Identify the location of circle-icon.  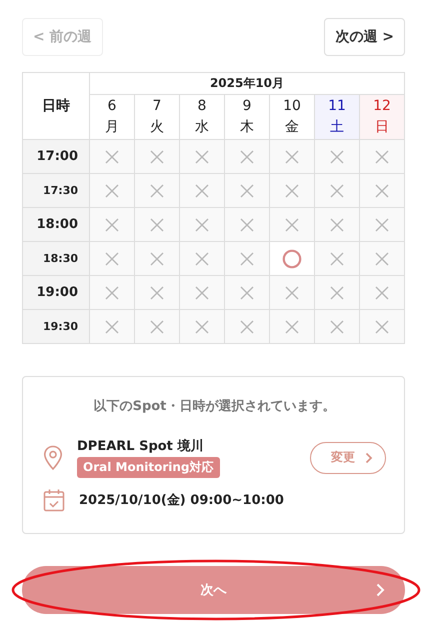
(292, 258).